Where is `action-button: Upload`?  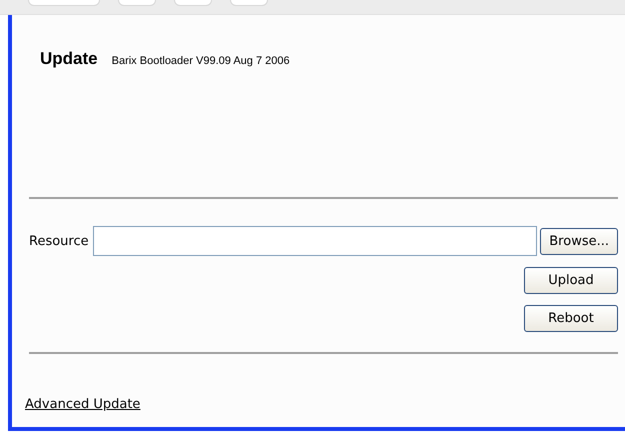 action-button: Upload is located at coordinates (571, 280).